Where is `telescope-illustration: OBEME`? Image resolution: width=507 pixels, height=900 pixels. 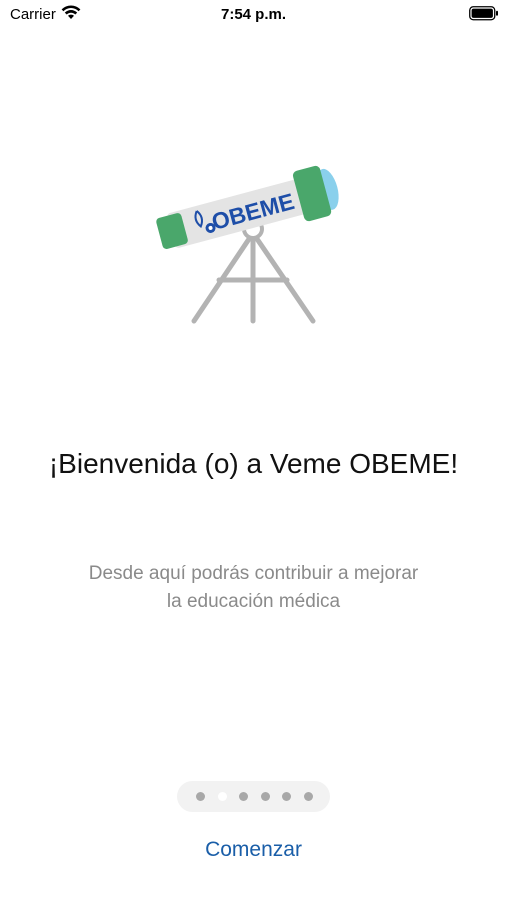 telescope-illustration: OBEME is located at coordinates (250, 235).